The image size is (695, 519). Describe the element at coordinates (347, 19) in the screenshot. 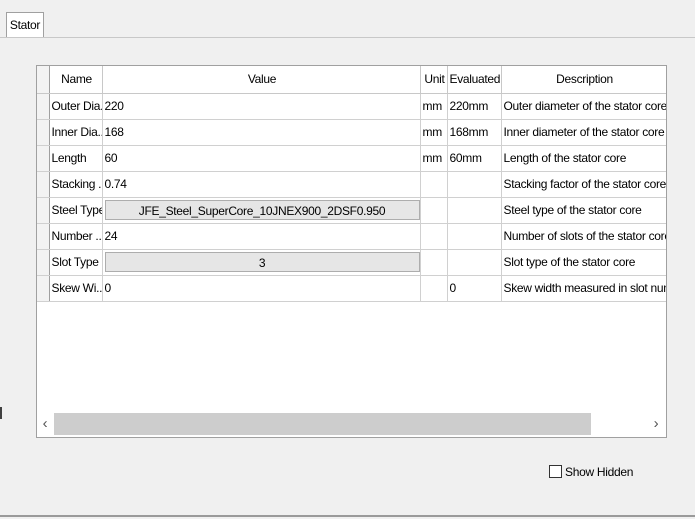

I see `tab-strip: Stator` at that location.